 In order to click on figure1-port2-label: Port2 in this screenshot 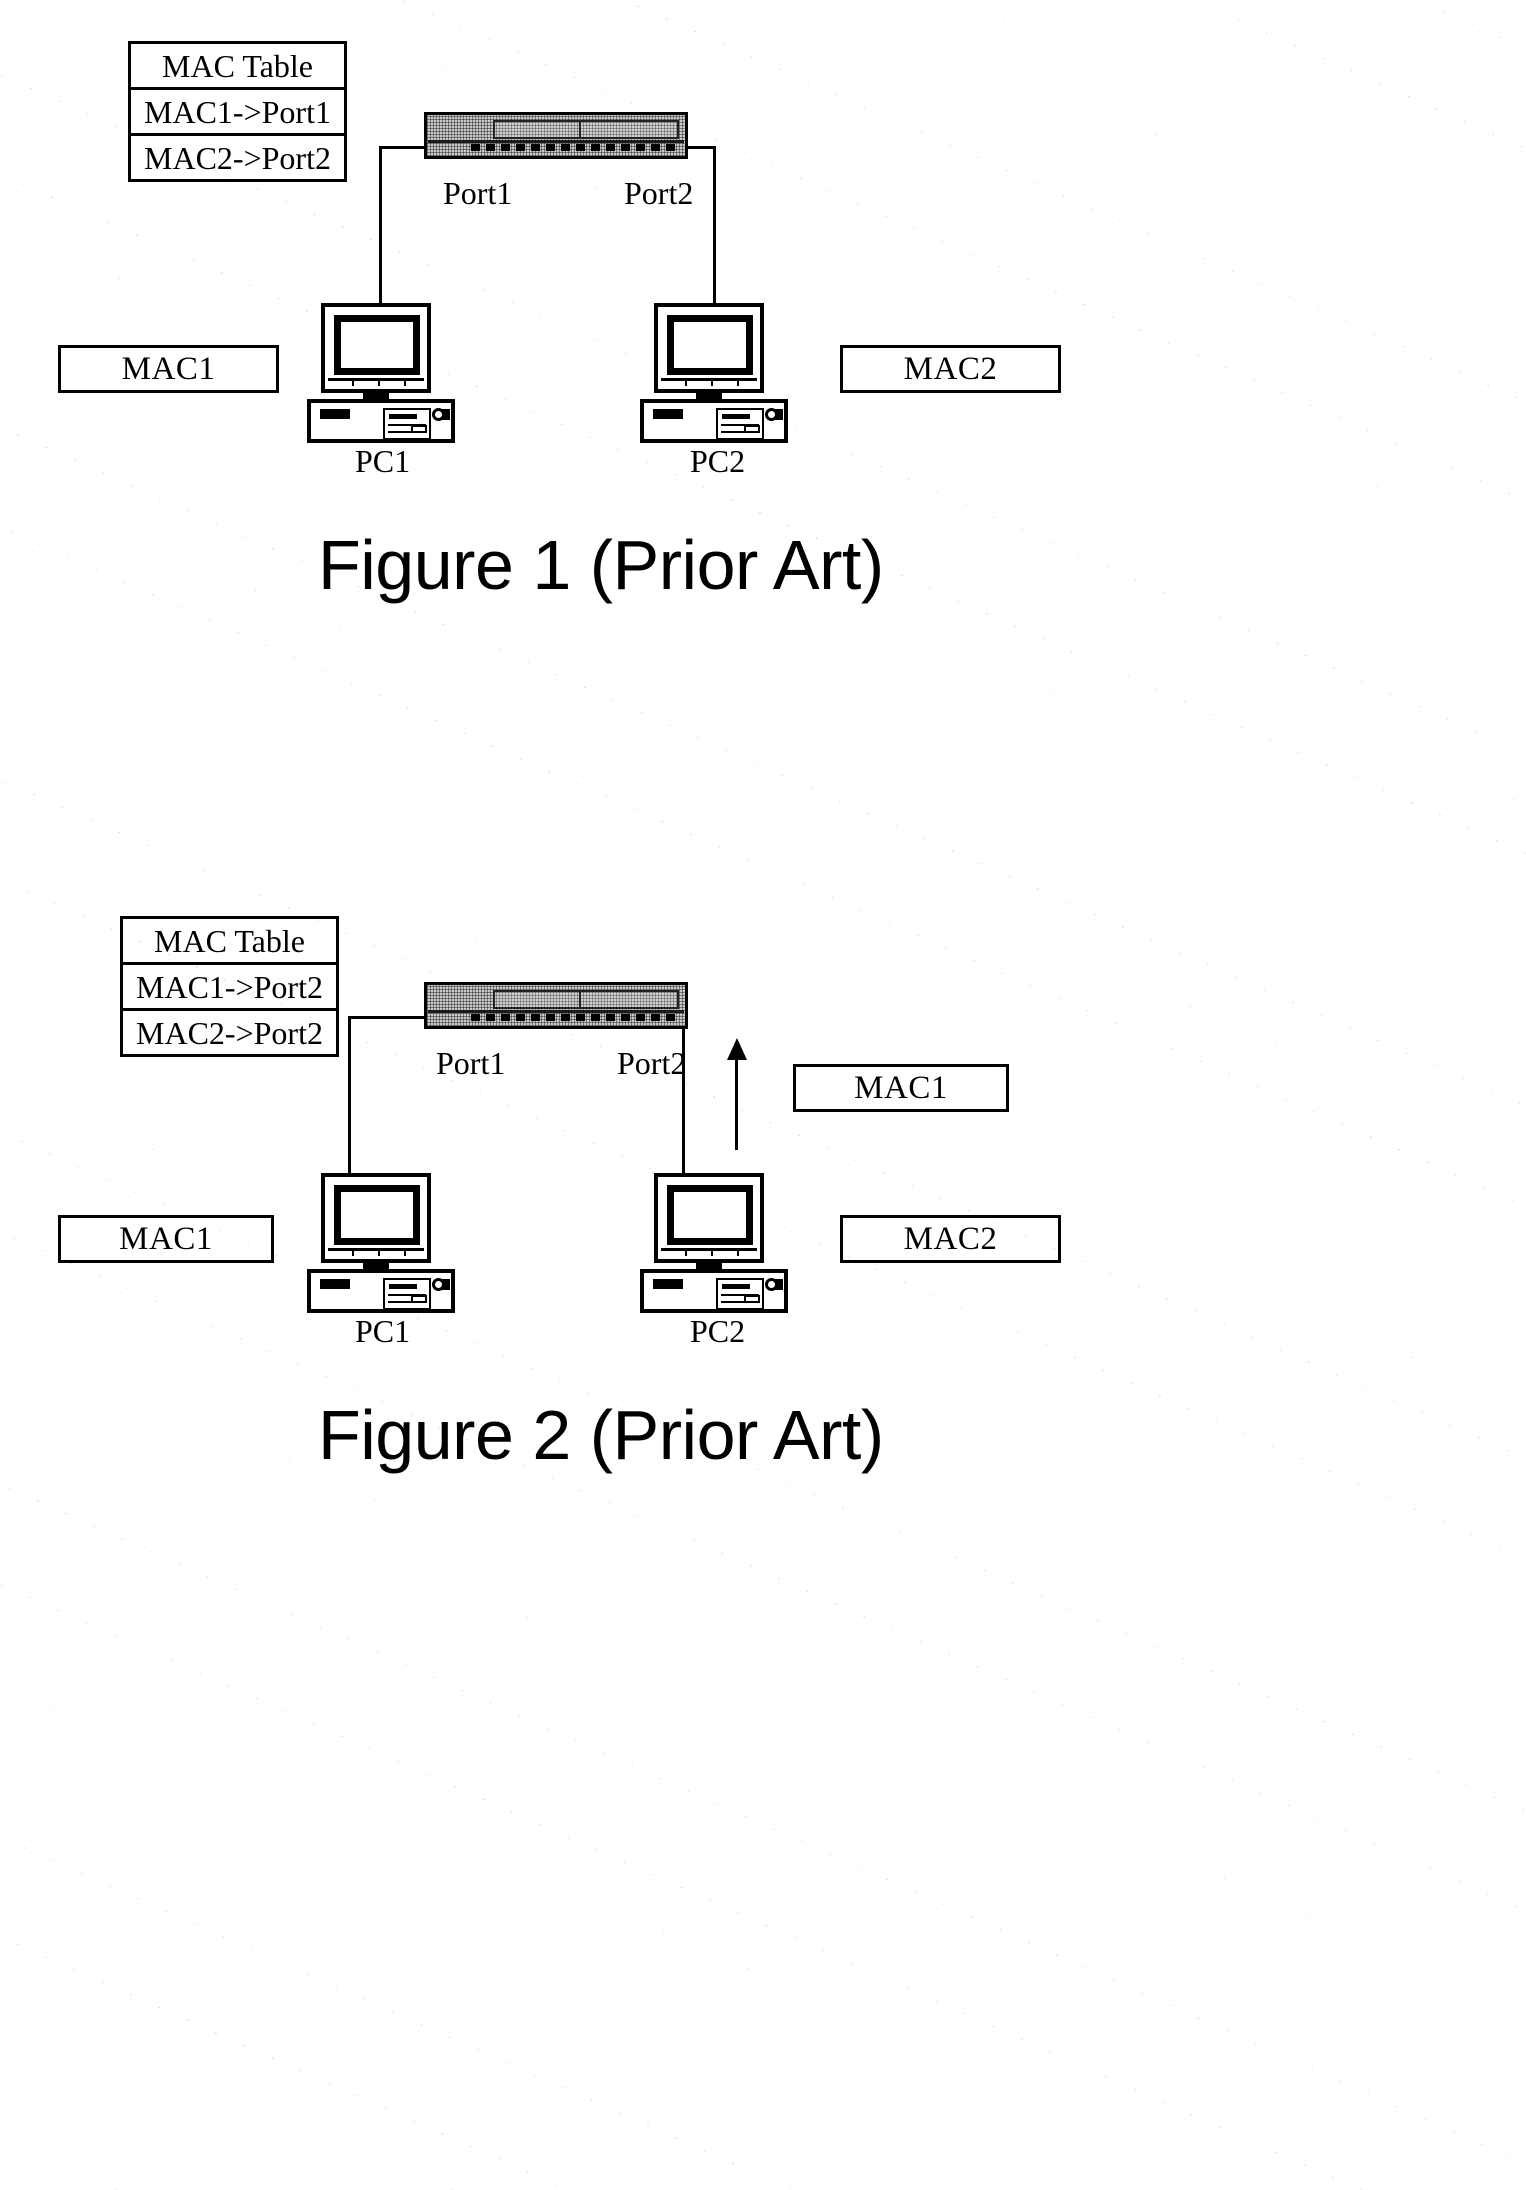, I will do `click(659, 193)`.